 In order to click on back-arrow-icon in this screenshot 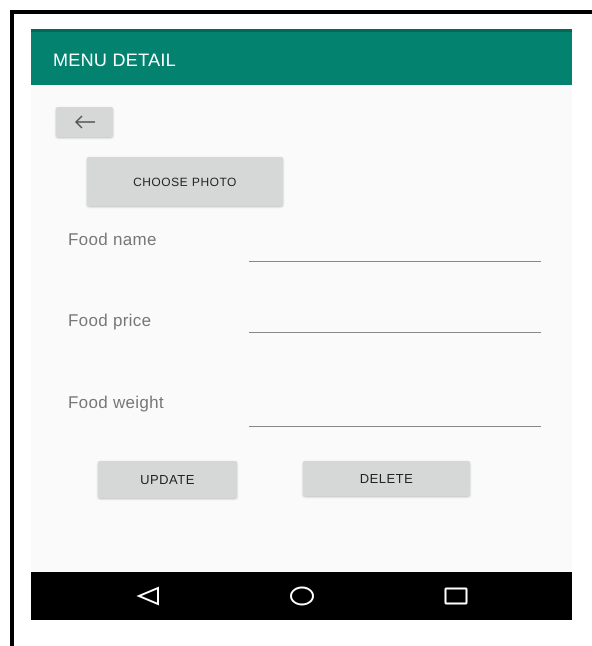, I will do `click(85, 122)`.